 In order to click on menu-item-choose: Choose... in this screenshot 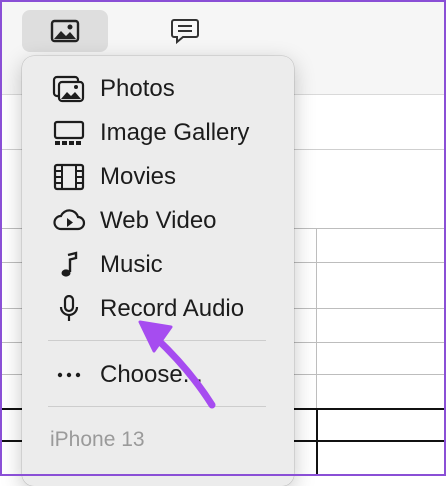, I will do `click(158, 375)`.